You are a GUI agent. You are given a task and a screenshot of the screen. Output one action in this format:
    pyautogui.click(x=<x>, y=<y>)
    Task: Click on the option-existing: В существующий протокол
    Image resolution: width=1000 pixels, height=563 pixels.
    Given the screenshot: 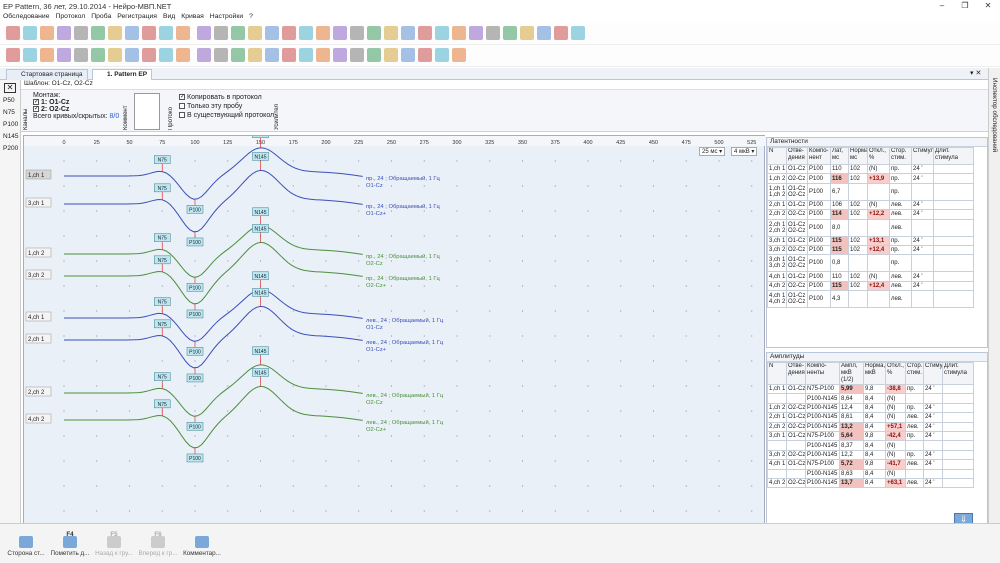 What is the action you would take?
    pyautogui.click(x=226, y=115)
    